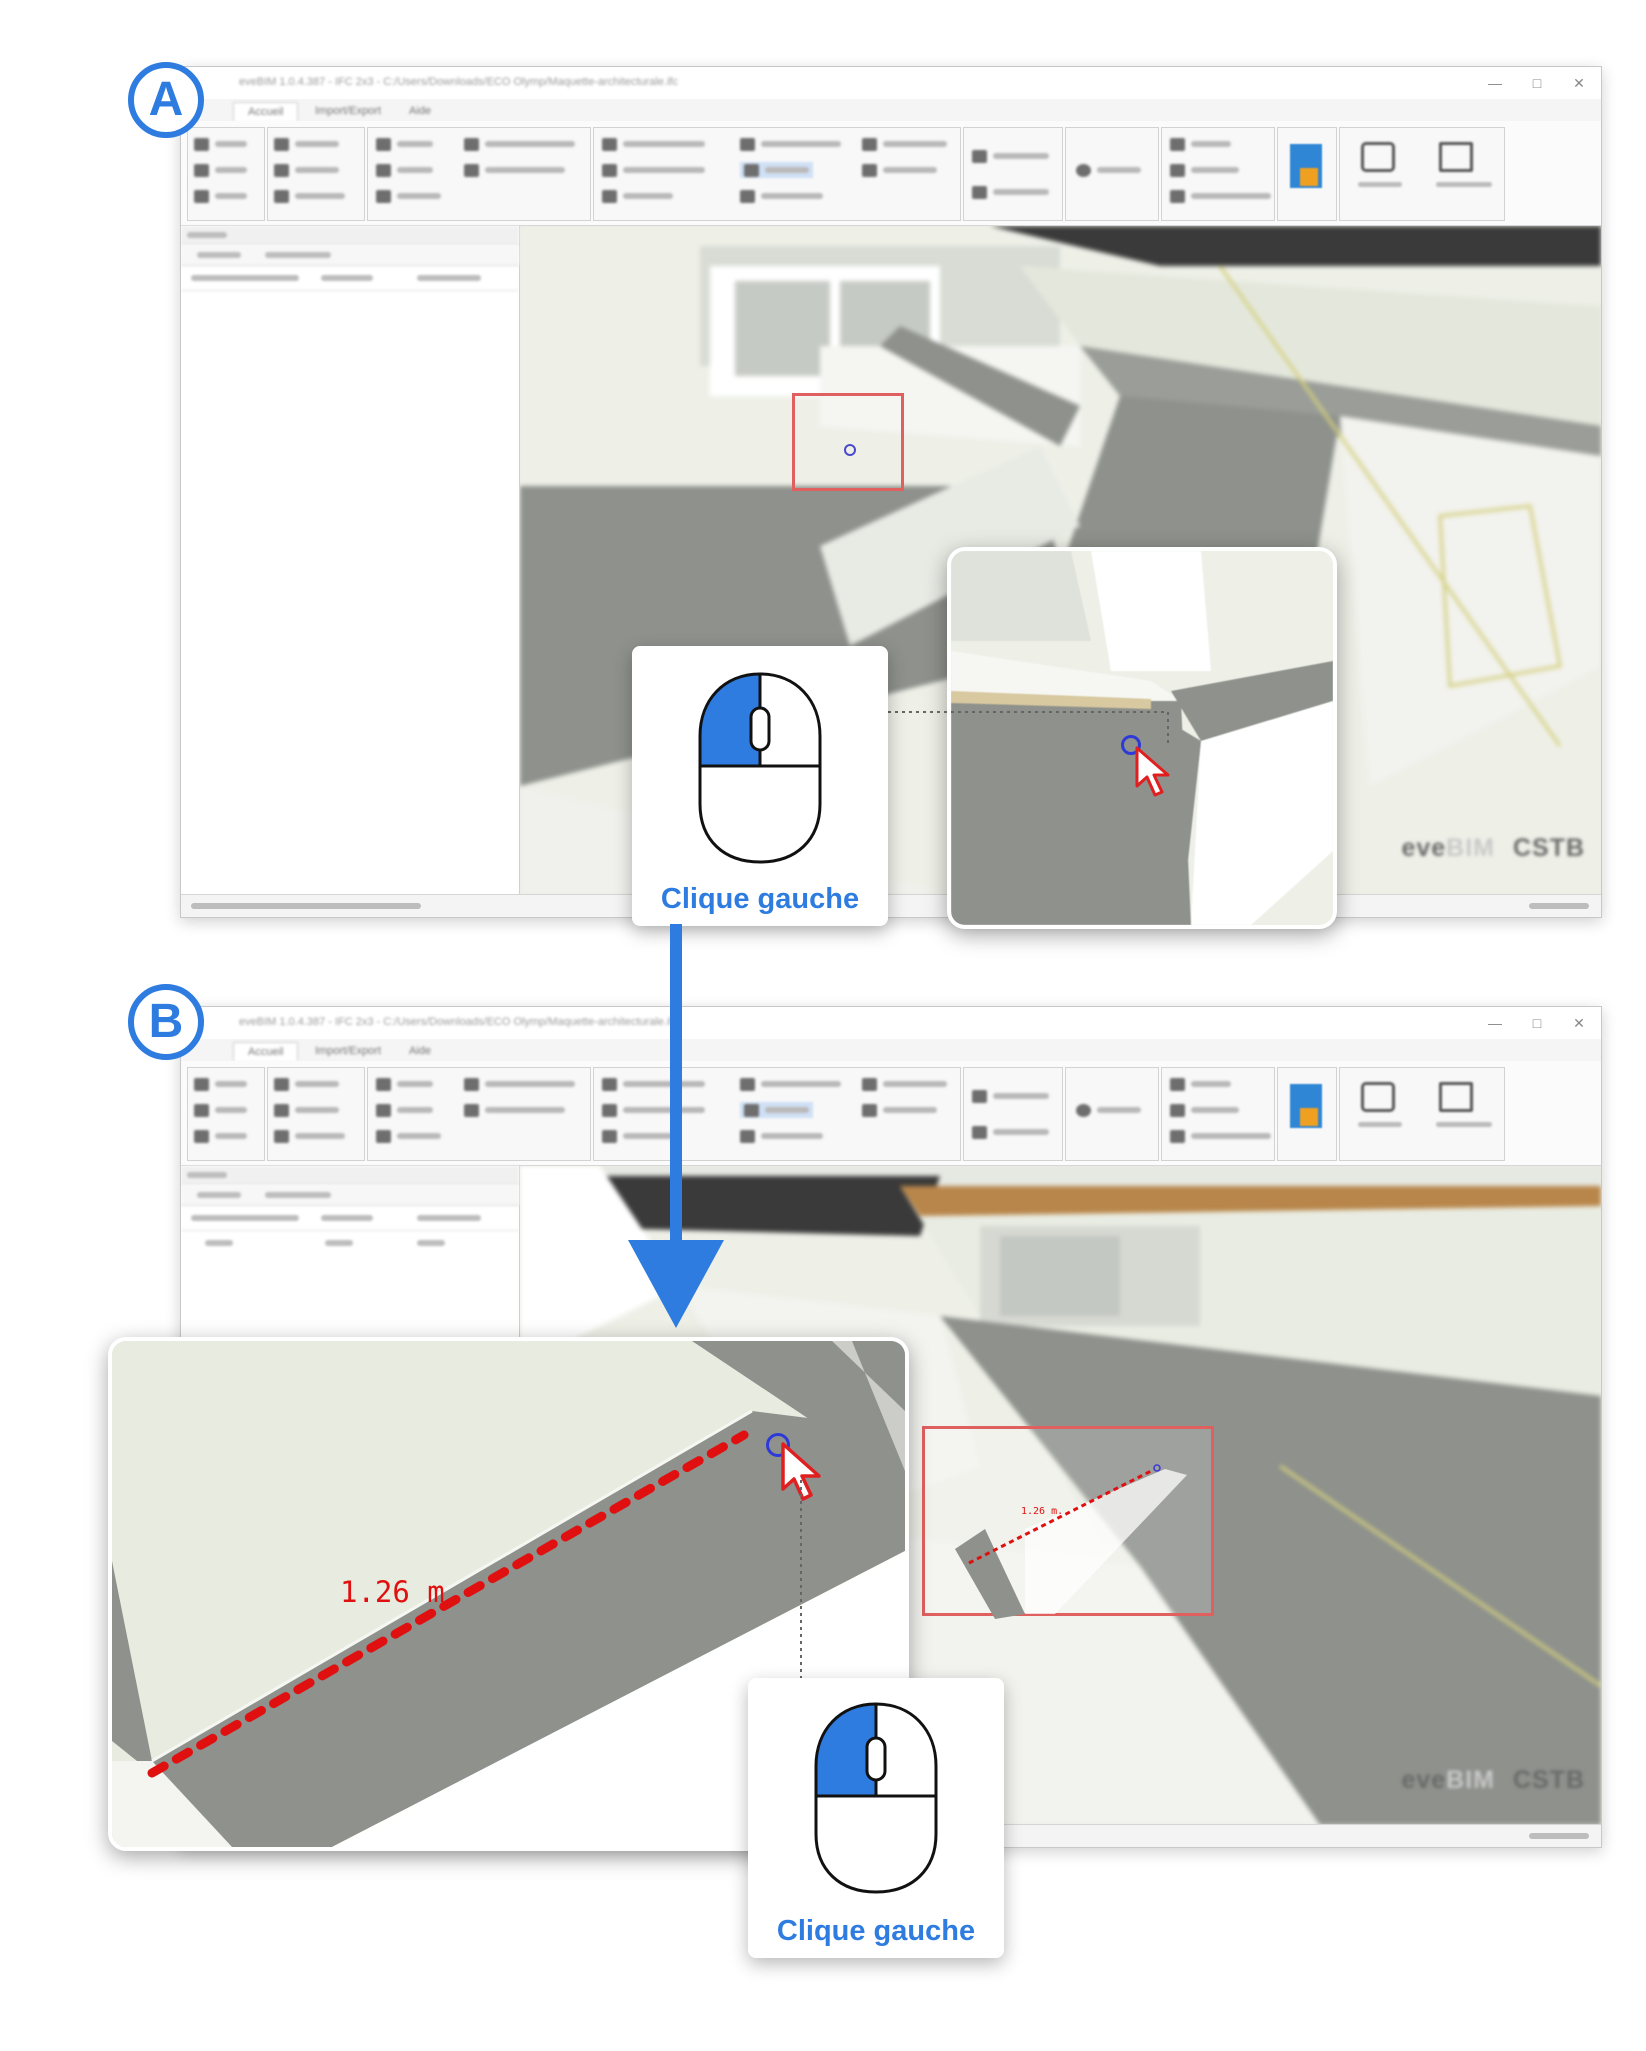 The image size is (1646, 2051). I want to click on mouse-left-click-icon, so click(760, 768).